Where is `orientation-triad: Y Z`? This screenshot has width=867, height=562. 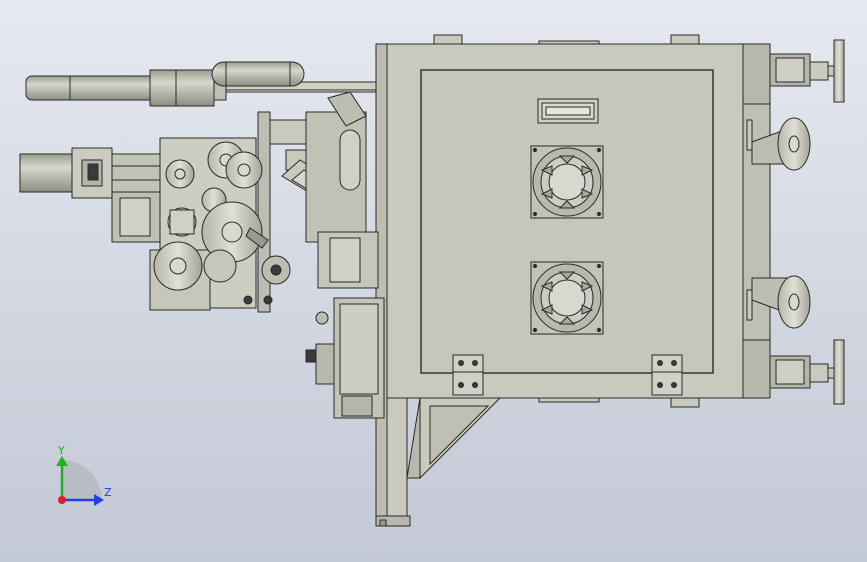 orientation-triad: Y Z is located at coordinates (84, 475).